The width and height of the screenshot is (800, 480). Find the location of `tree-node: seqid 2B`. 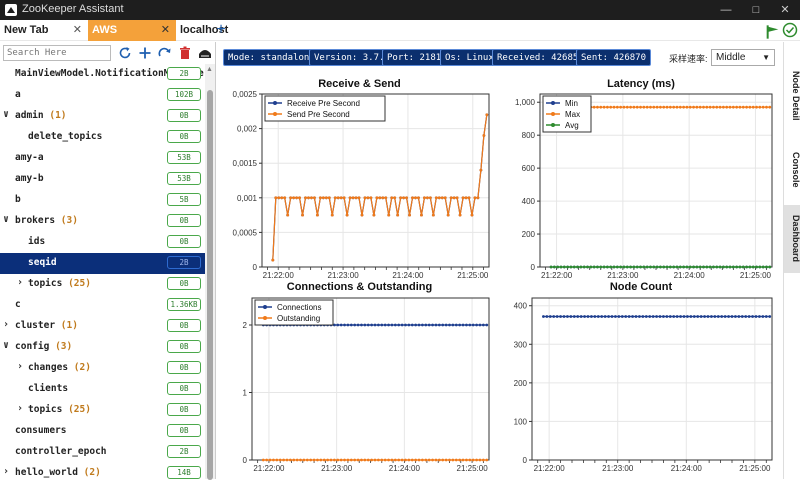

tree-node: seqid 2B is located at coordinates (102, 263).